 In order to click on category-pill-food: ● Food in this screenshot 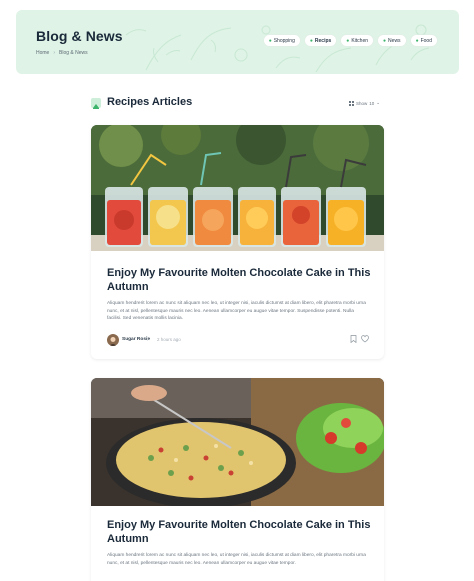, I will do `click(423, 40)`.